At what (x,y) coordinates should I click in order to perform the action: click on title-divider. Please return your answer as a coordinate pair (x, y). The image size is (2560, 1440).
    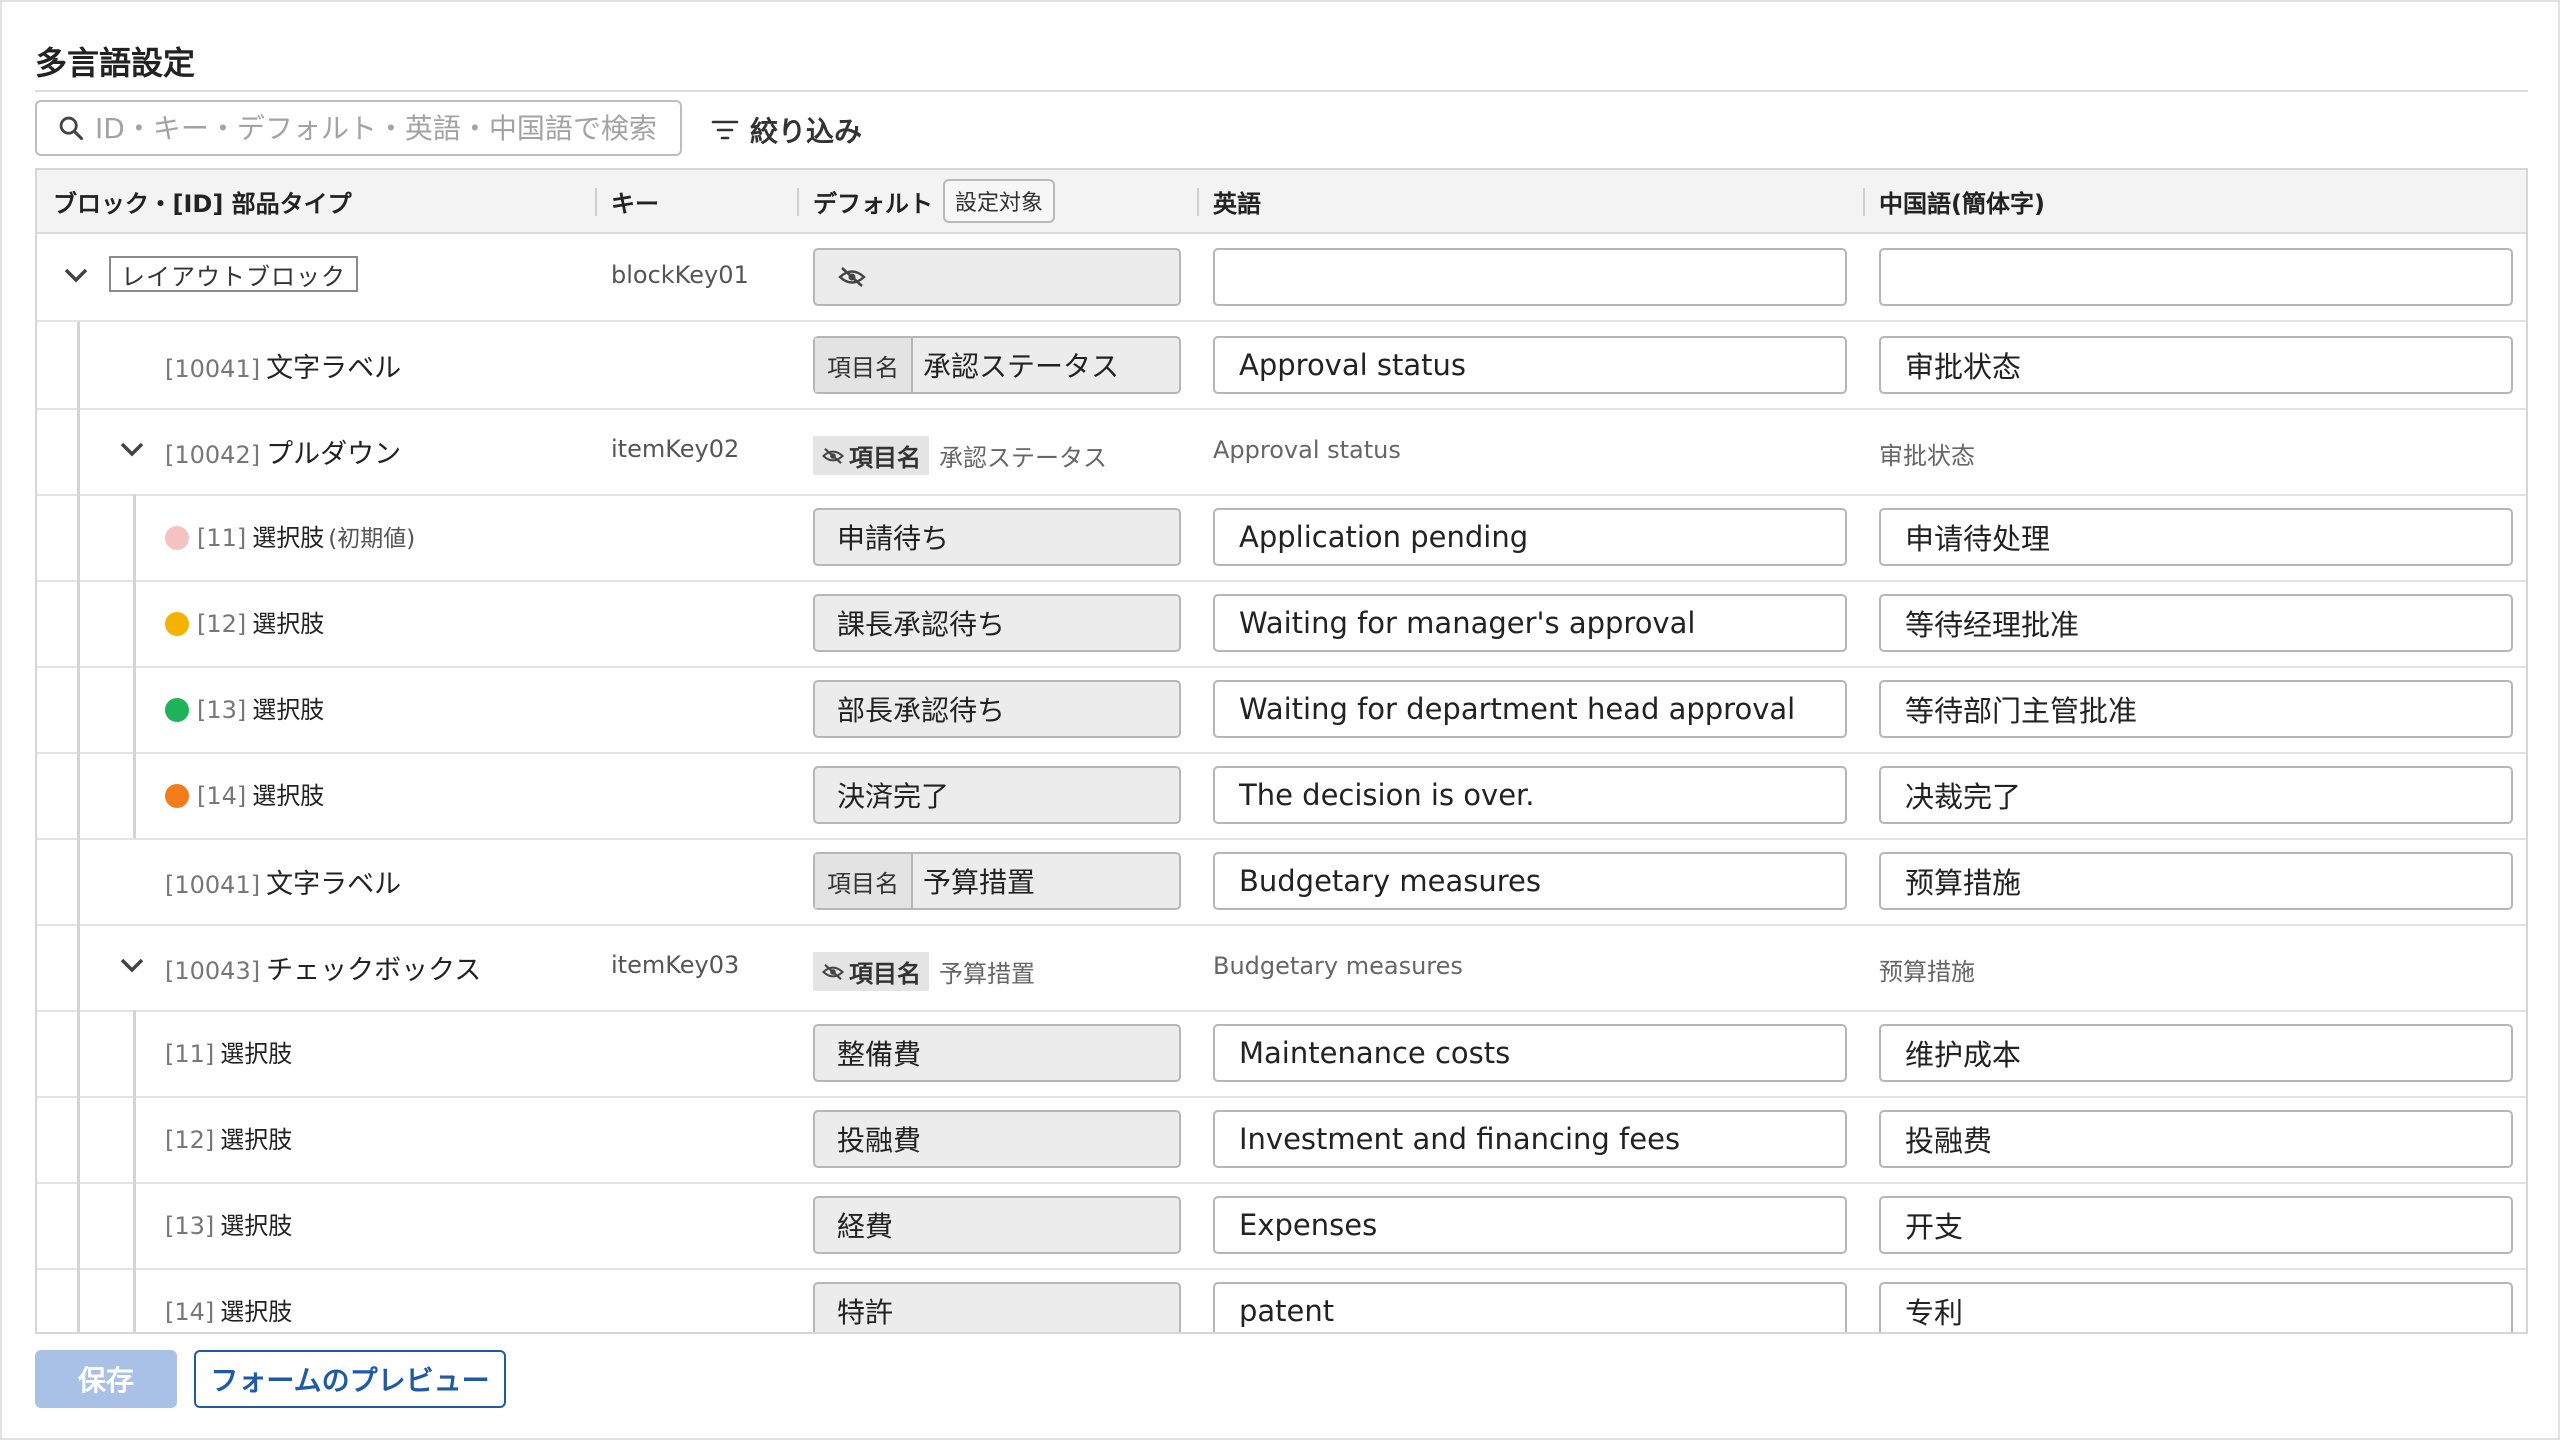
    Looking at the image, I should click on (1281, 91).